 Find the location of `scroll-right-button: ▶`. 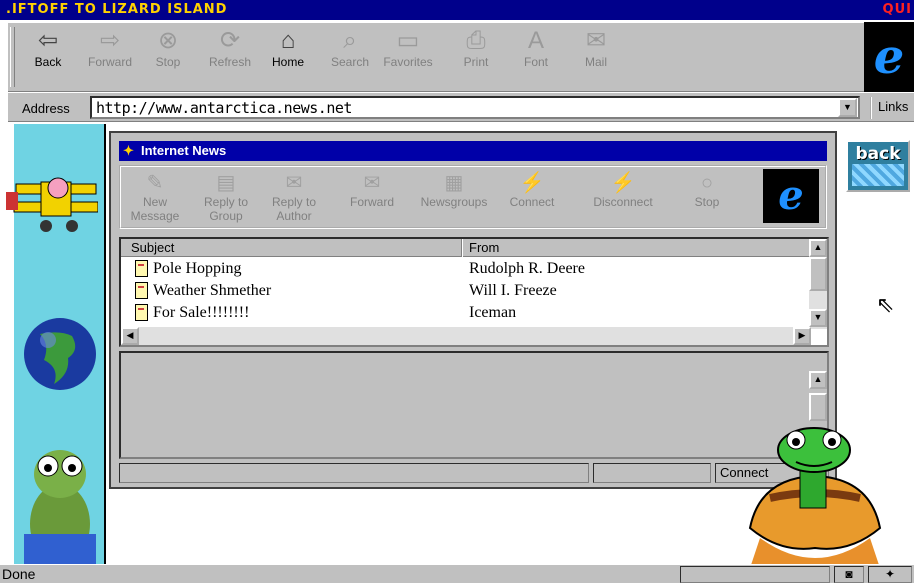

scroll-right-button: ▶ is located at coordinates (802, 336).